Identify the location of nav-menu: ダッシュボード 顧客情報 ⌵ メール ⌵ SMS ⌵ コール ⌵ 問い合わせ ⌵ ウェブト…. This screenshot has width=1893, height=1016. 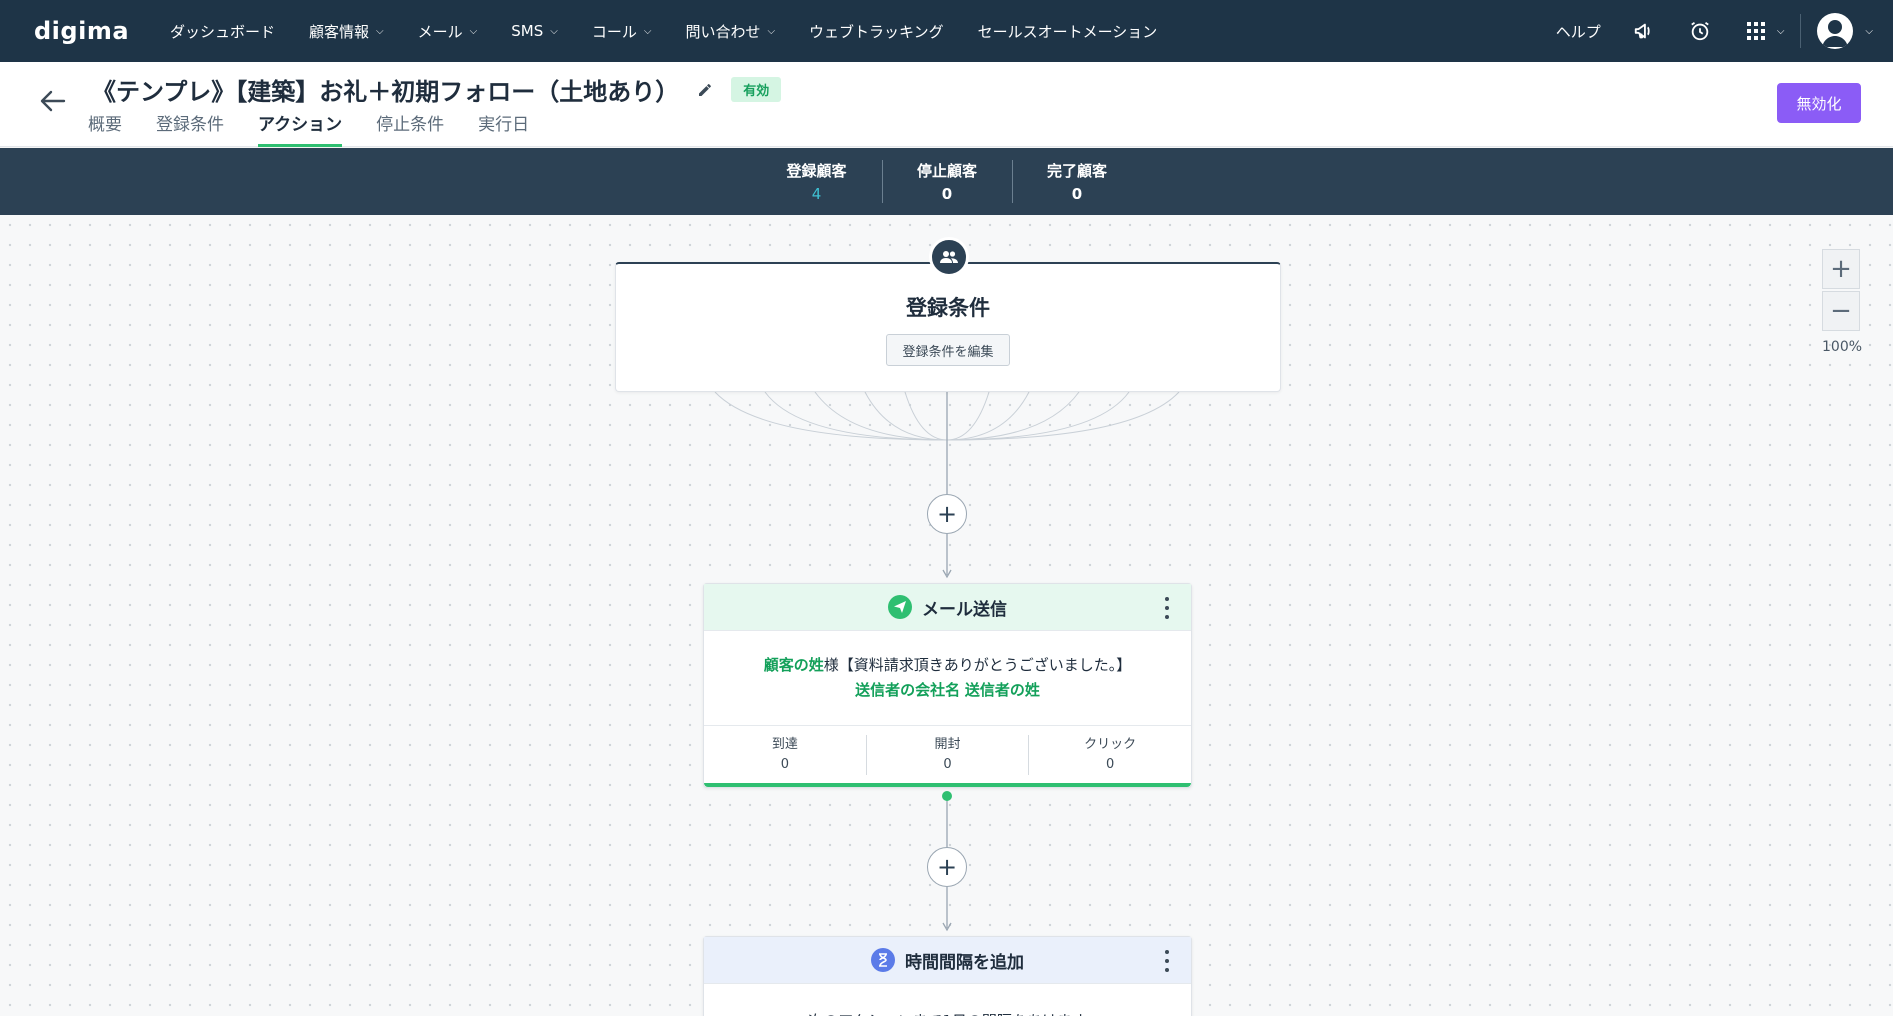
(680, 31).